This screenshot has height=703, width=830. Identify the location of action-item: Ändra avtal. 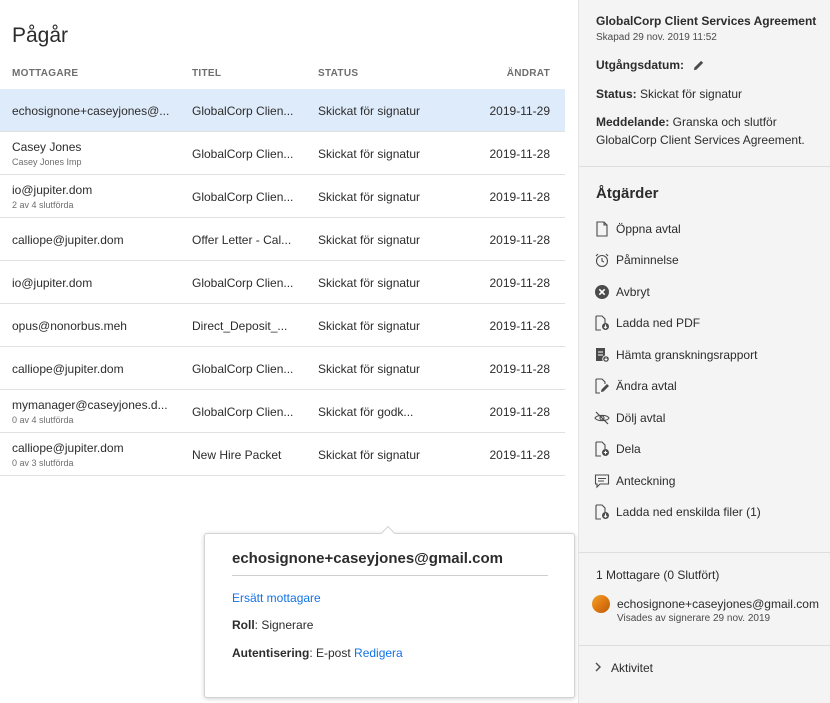
(635, 386).